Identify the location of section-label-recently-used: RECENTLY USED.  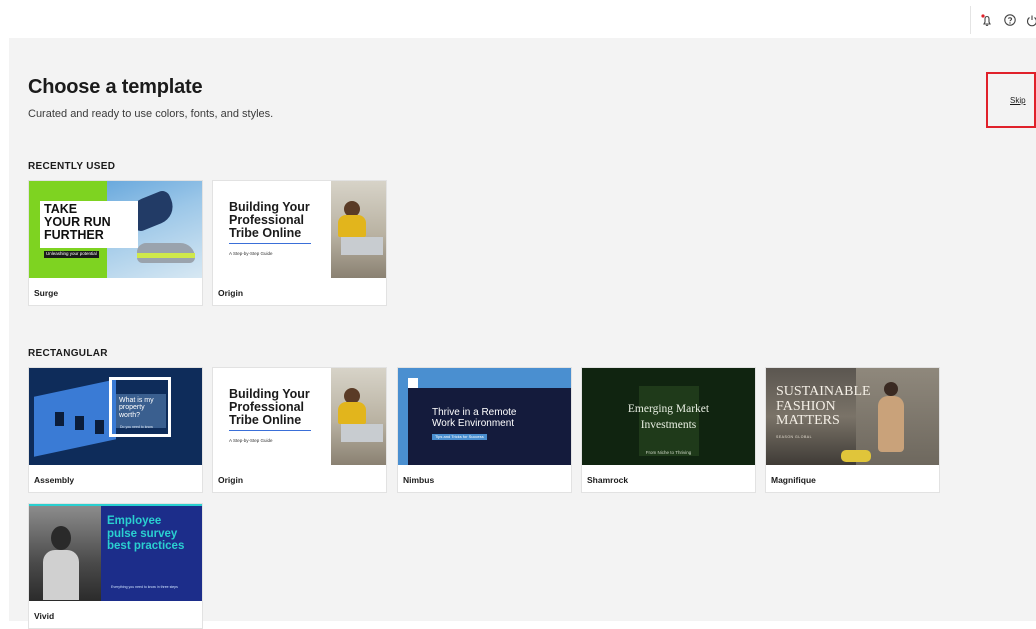
(72, 166).